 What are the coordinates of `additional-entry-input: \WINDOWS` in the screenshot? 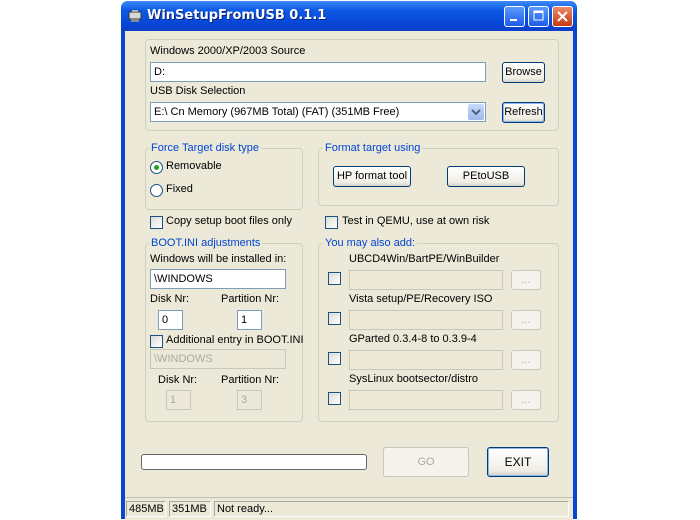 It's located at (218, 359).